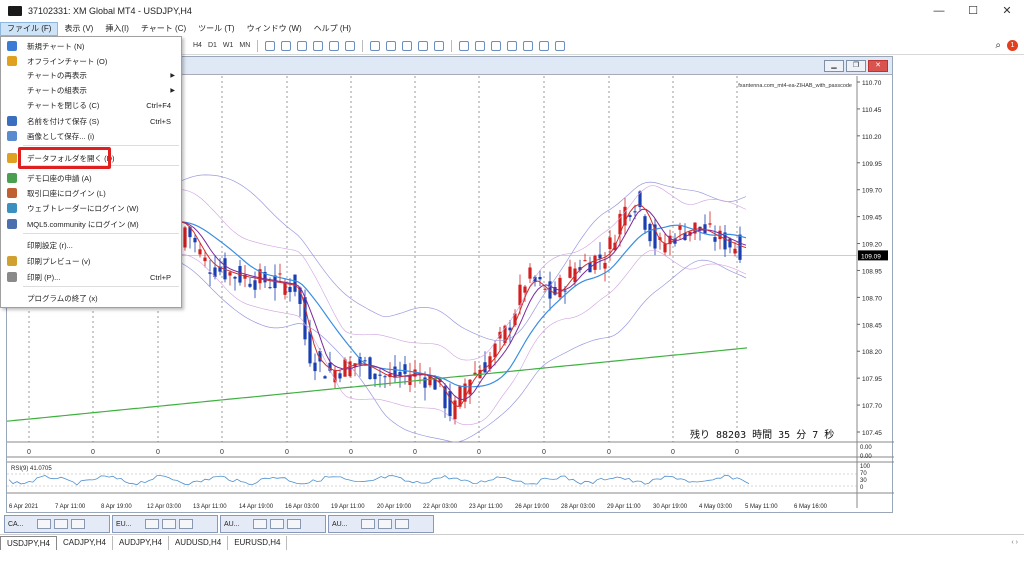 The image size is (1024, 565). Describe the element at coordinates (63, 121) in the screenshot. I see `file-menu-item-label: 名前を付けて保存 (S)` at that location.